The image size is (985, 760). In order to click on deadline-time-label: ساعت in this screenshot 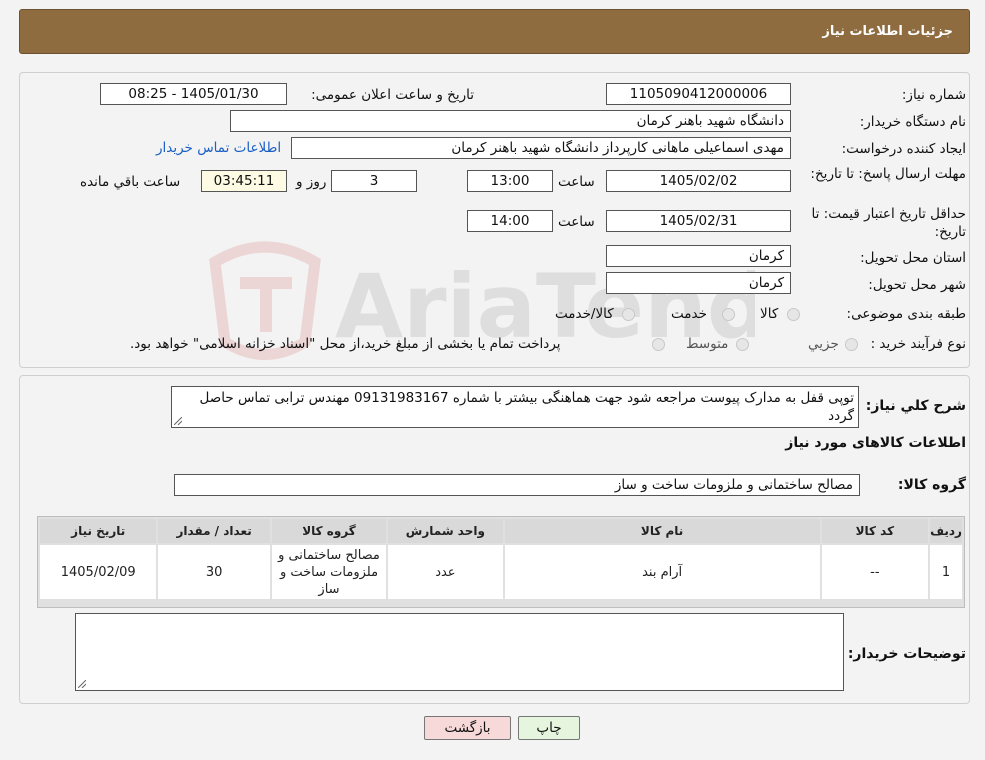, I will do `click(576, 182)`.